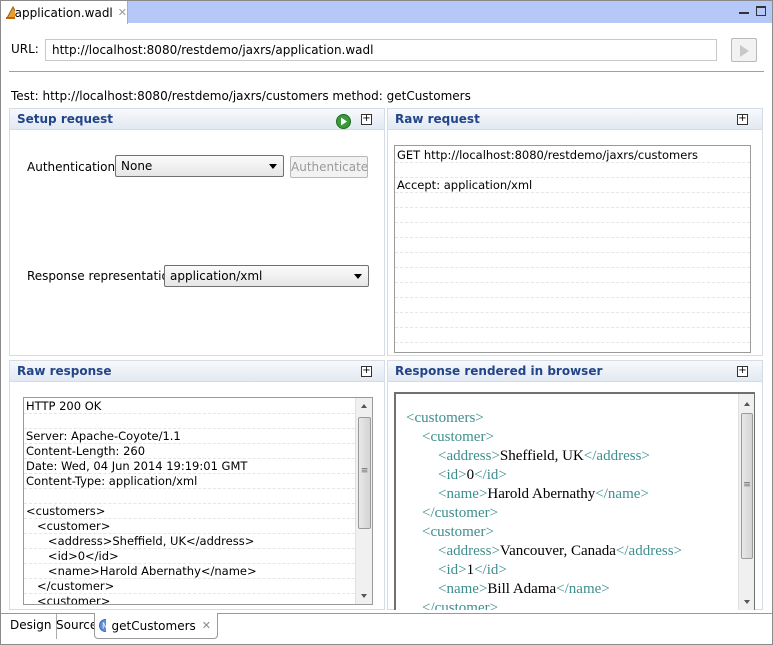 The height and width of the screenshot is (645, 773). I want to click on url-label: URL:, so click(25, 49).